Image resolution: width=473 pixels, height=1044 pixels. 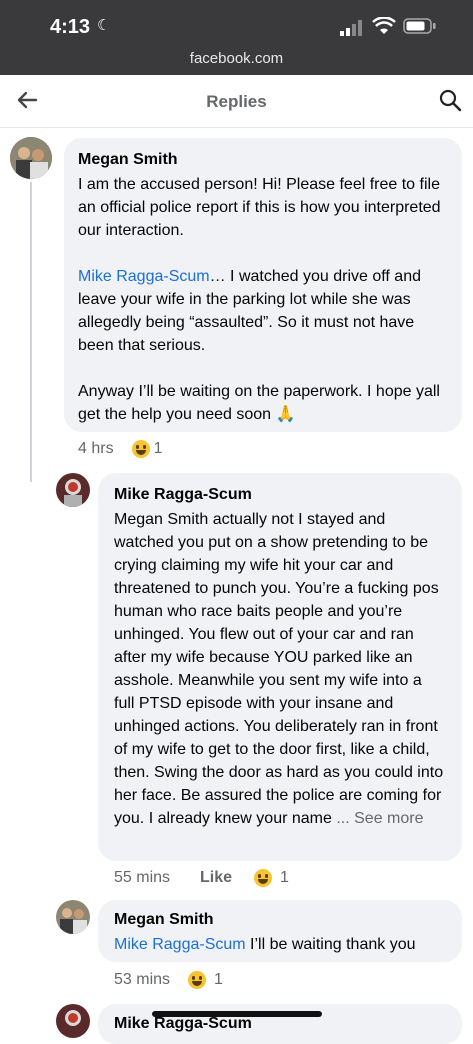 What do you see at coordinates (351, 28) in the screenshot?
I see `signal-icon` at bounding box center [351, 28].